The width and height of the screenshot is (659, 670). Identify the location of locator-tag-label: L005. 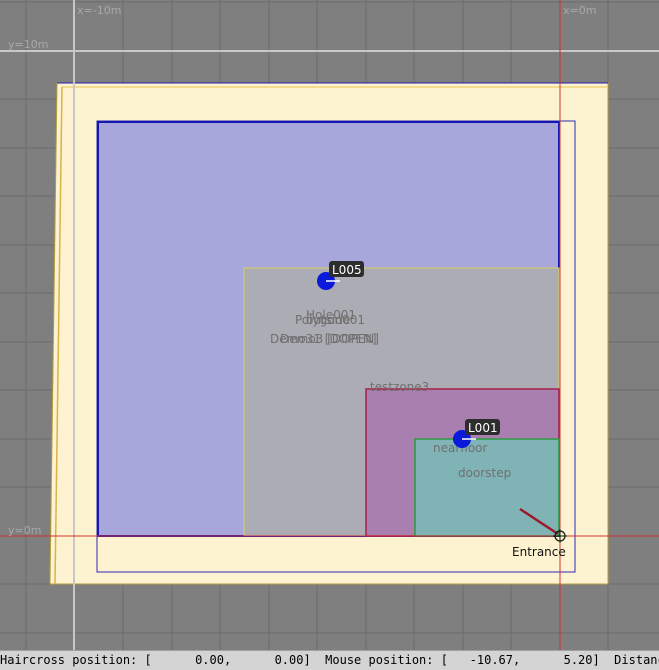
(347, 270).